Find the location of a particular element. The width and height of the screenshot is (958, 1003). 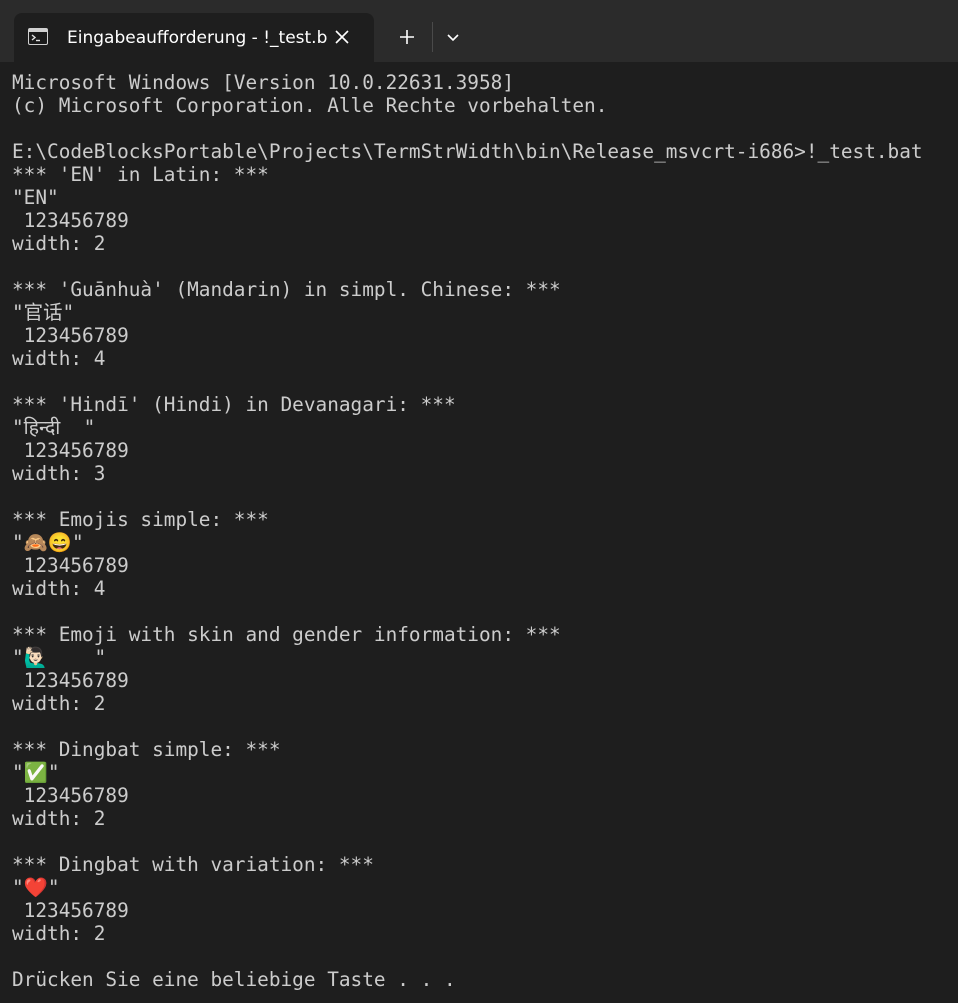

terminal-line: "✅" is located at coordinates (36, 772).